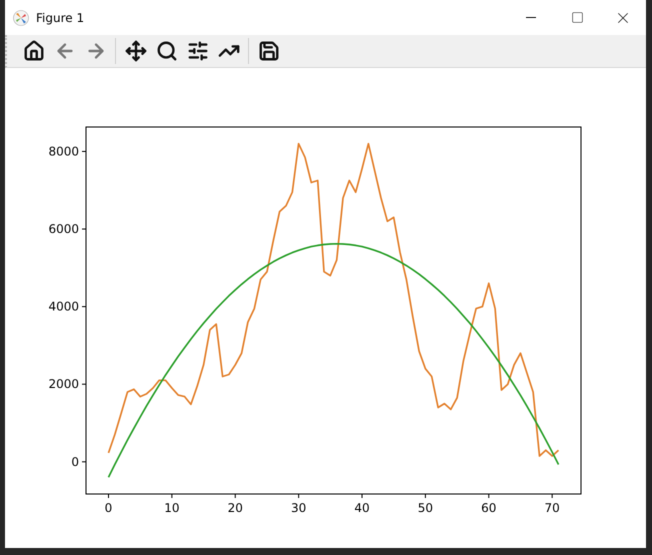 The width and height of the screenshot is (652, 555). Describe the element at coordinates (61, 17) in the screenshot. I see `window-title: Figure 1` at that location.